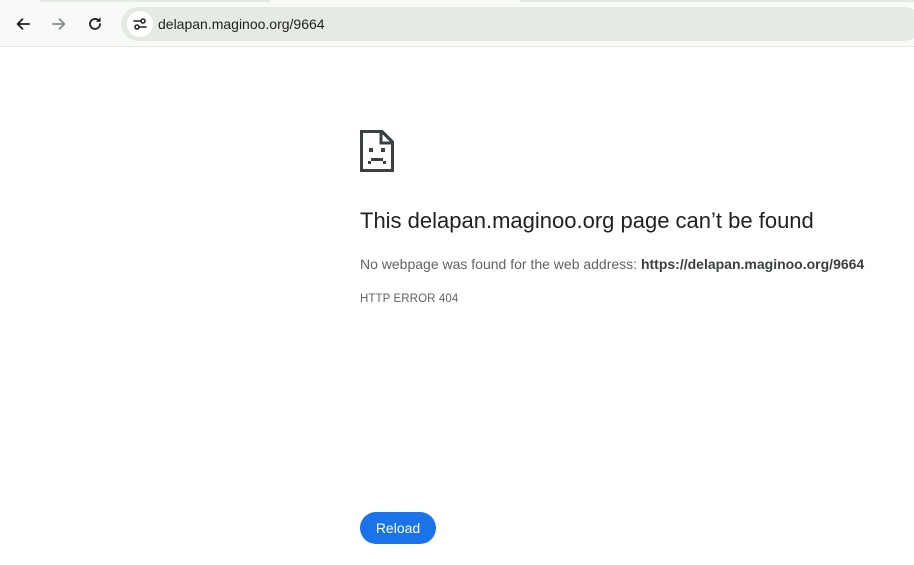 The width and height of the screenshot is (914, 565). Describe the element at coordinates (409, 299) in the screenshot. I see `error-code: HTTP ERROR 404` at that location.